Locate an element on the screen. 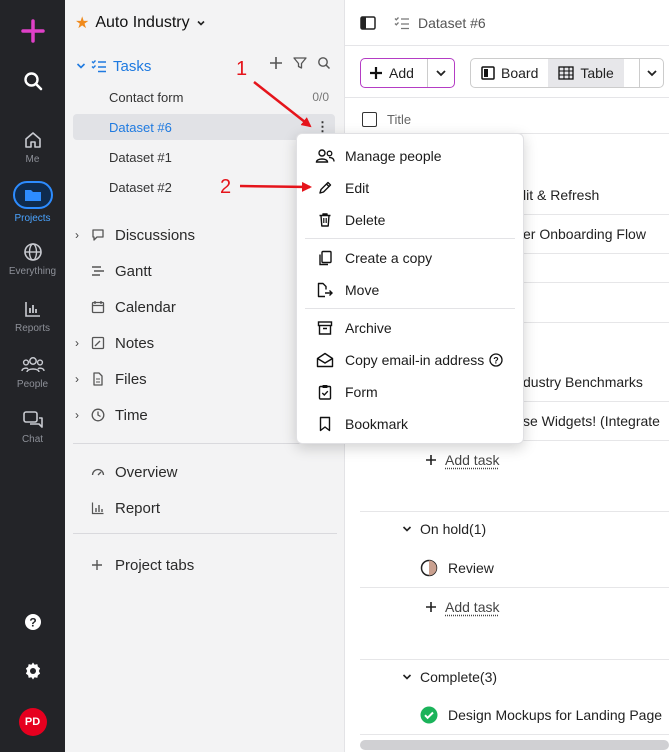  task-list-label: Dataset #2 is located at coordinates (140, 187).